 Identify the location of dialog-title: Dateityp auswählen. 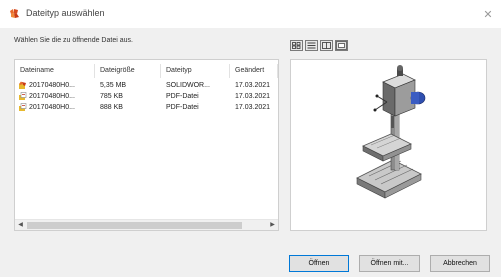
(65, 13).